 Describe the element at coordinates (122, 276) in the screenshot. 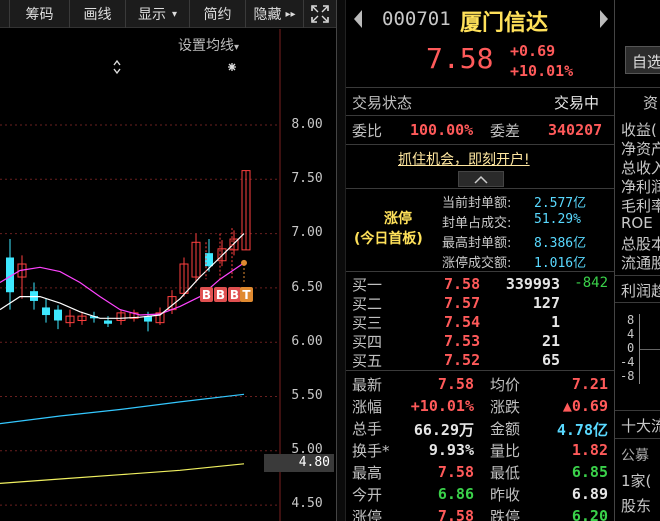

I see `ma5-line` at that location.